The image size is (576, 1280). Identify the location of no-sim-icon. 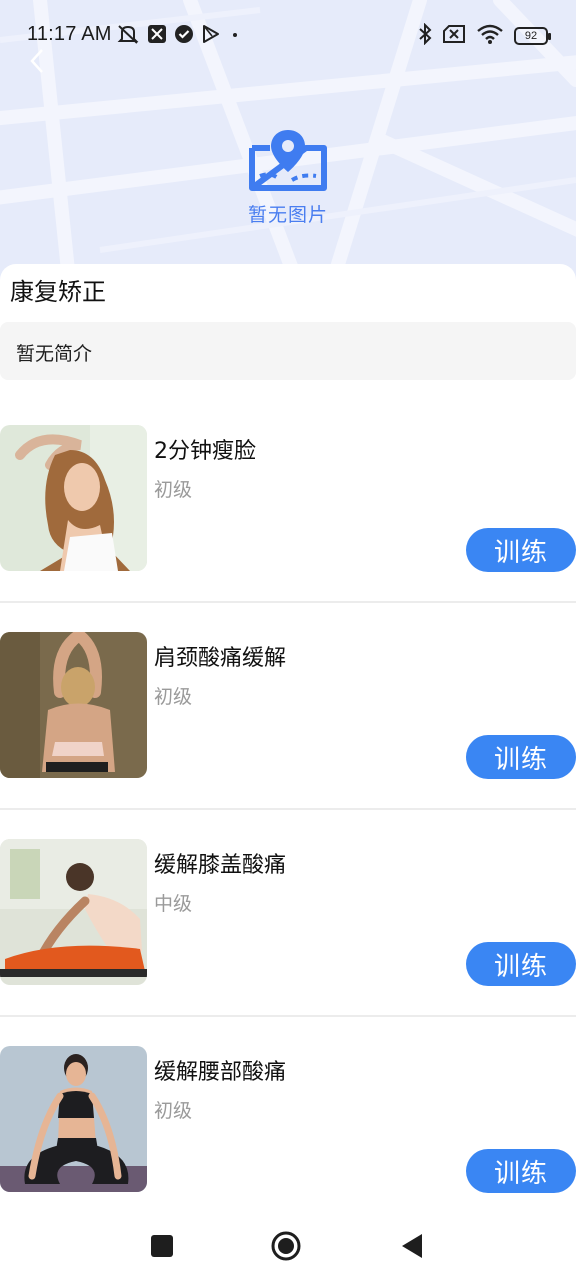
(454, 36).